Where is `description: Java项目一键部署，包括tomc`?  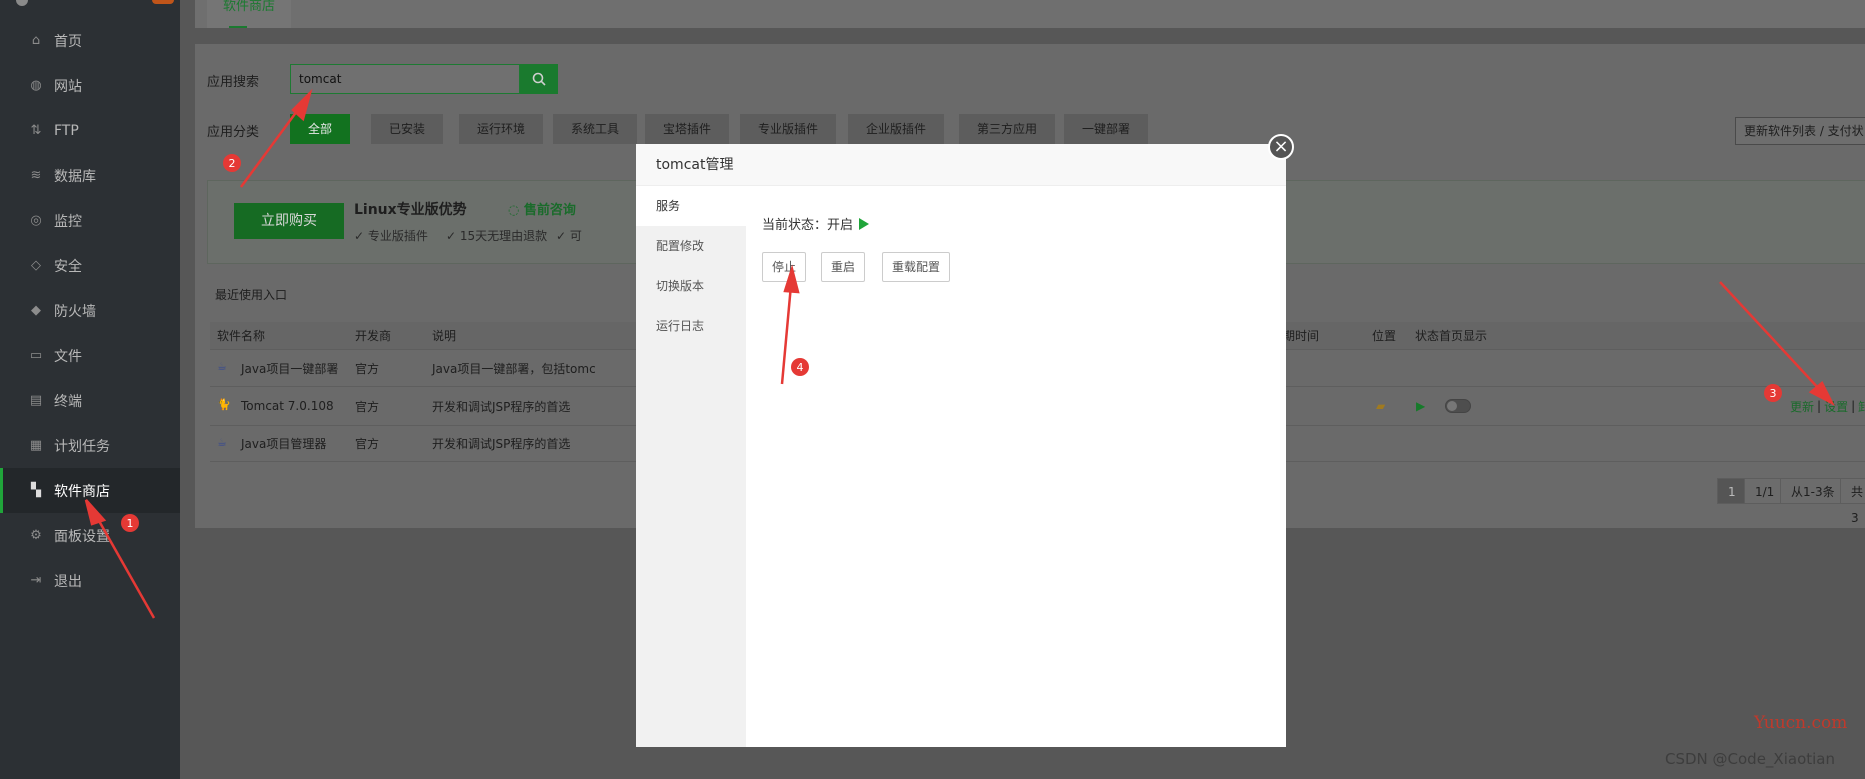 description: Java项目一键部署，包括tomc is located at coordinates (514, 368).